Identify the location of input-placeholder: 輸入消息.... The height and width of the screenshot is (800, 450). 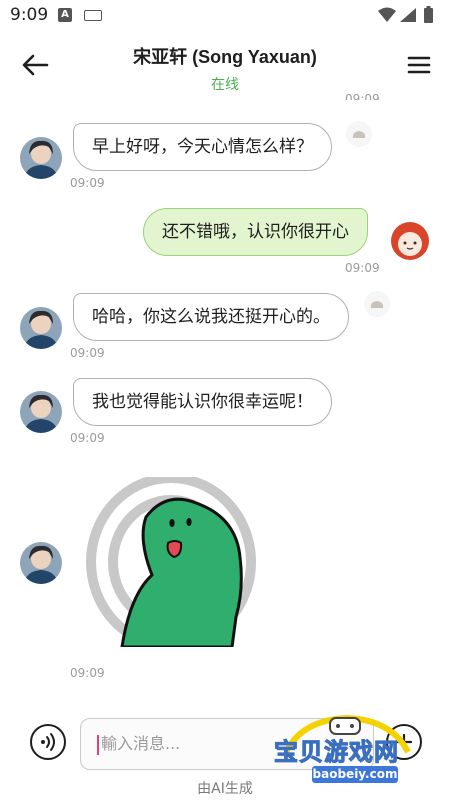
(141, 743).